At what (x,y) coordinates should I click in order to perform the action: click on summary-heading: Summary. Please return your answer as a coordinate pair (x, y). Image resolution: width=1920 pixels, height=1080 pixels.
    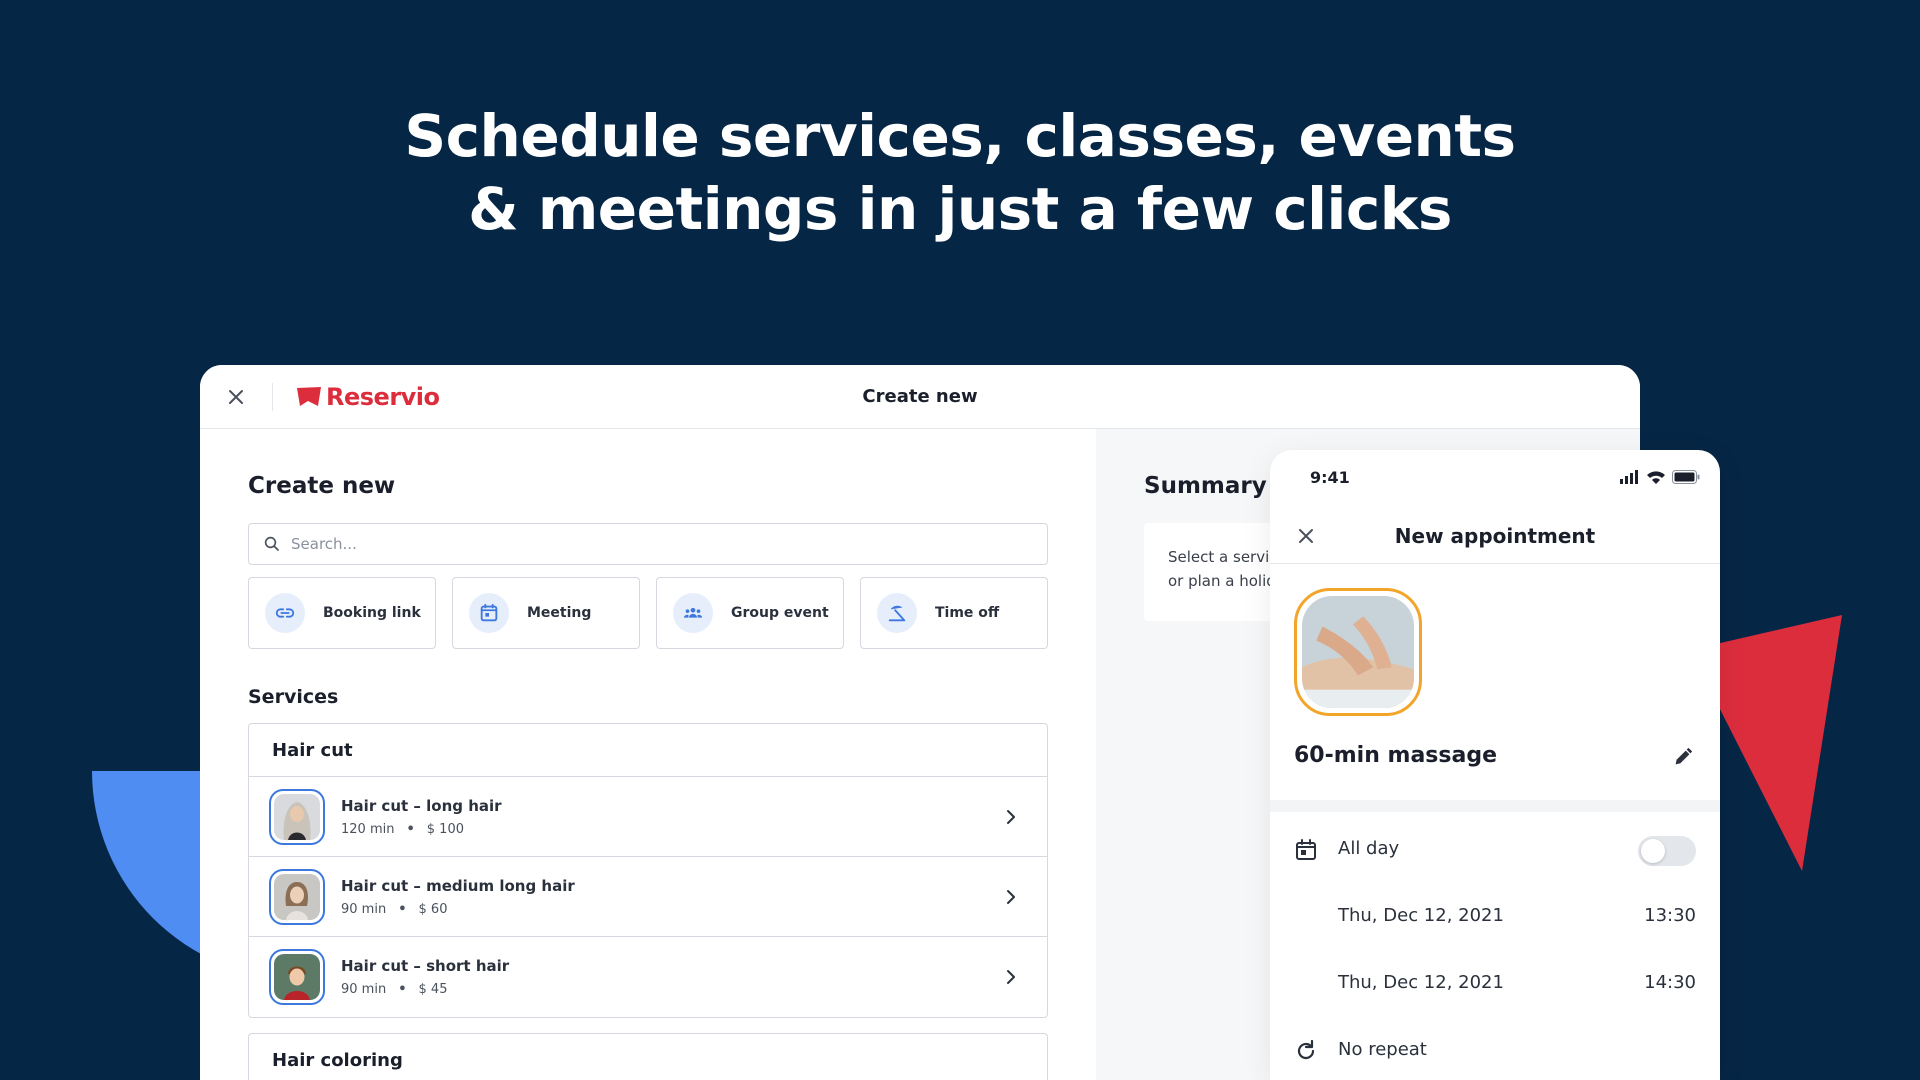
    Looking at the image, I should click on (1205, 486).